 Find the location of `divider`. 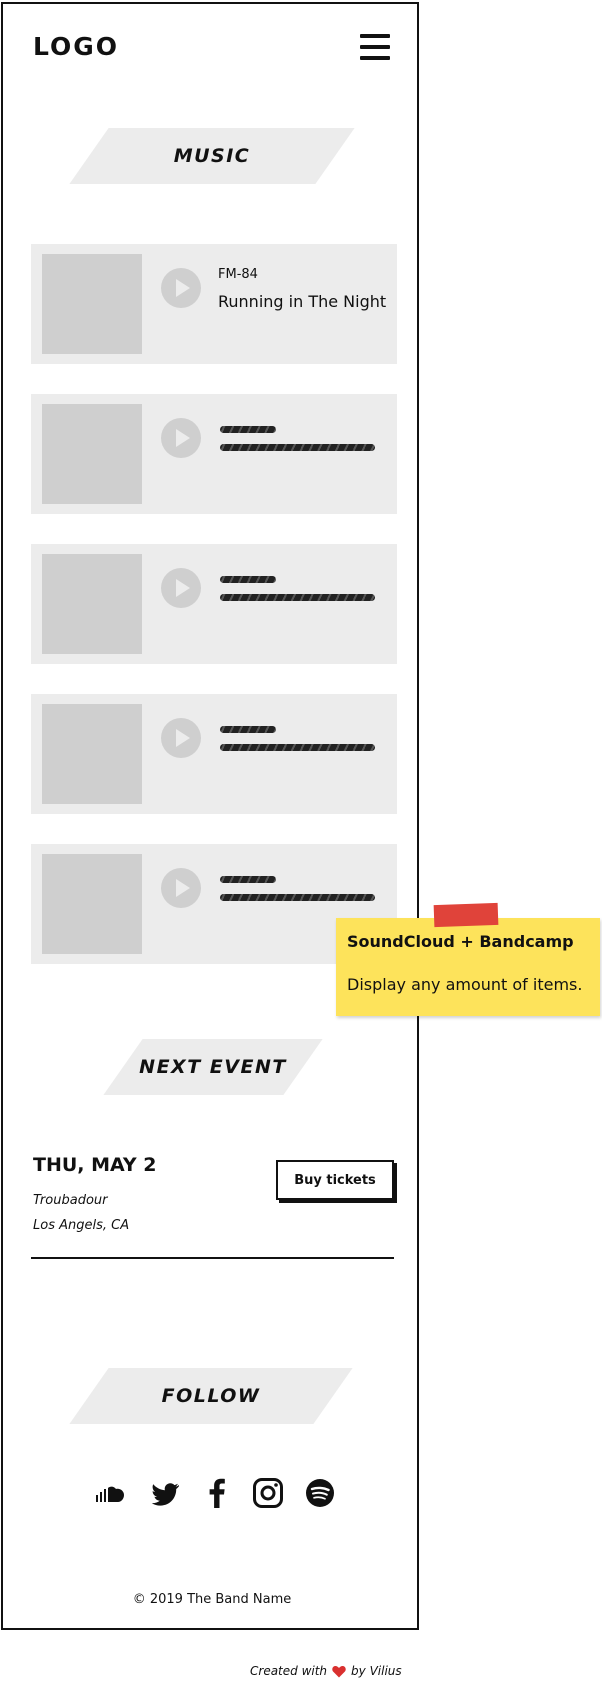

divider is located at coordinates (212, 1258).